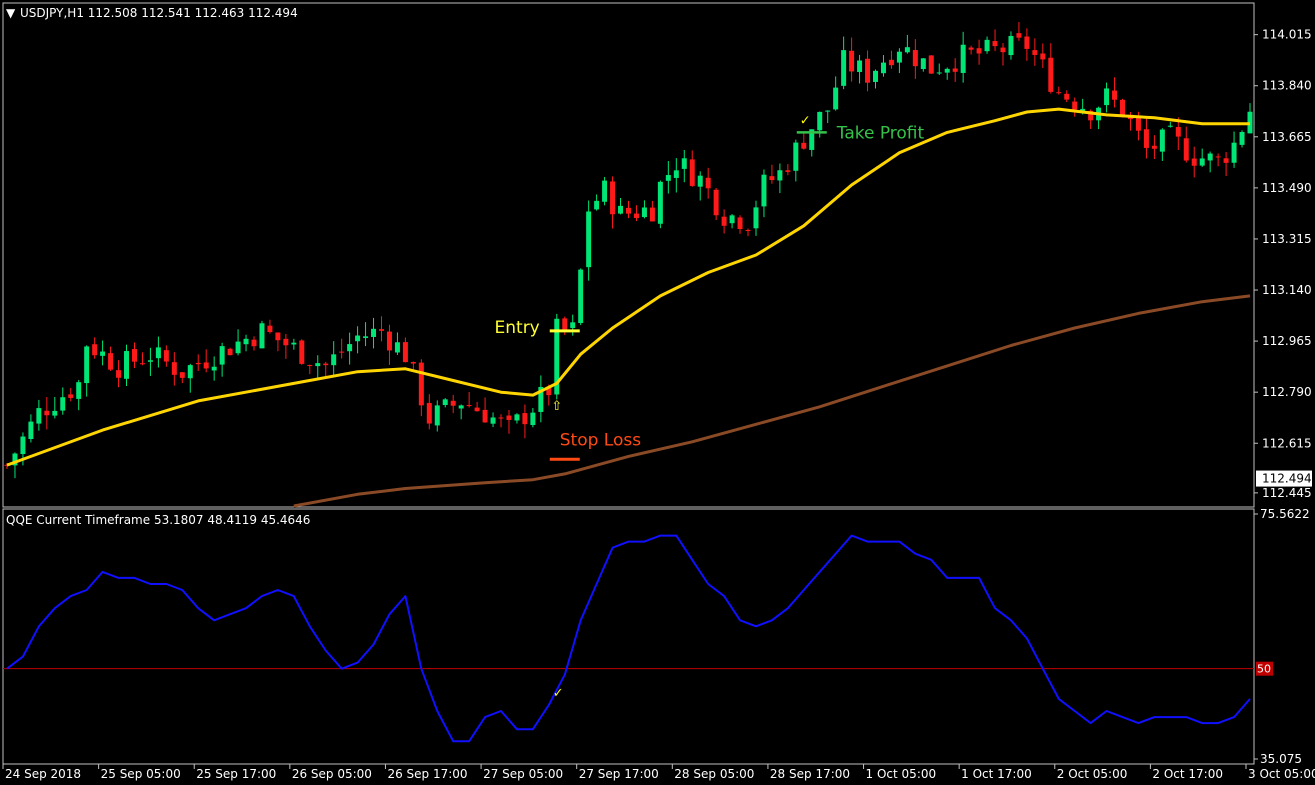  I want to click on time-axis-label: 26 Sep 05:00, so click(332, 774).